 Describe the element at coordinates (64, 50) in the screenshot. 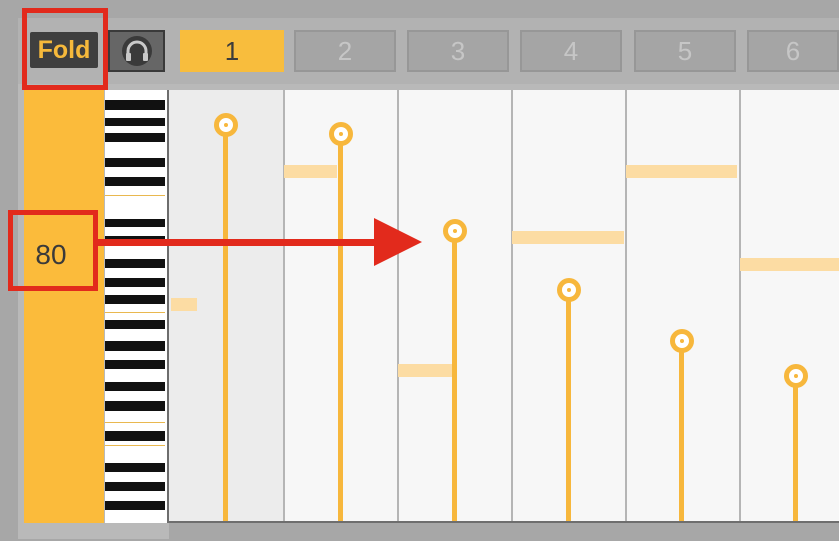

I see `fold-button: Fold` at that location.